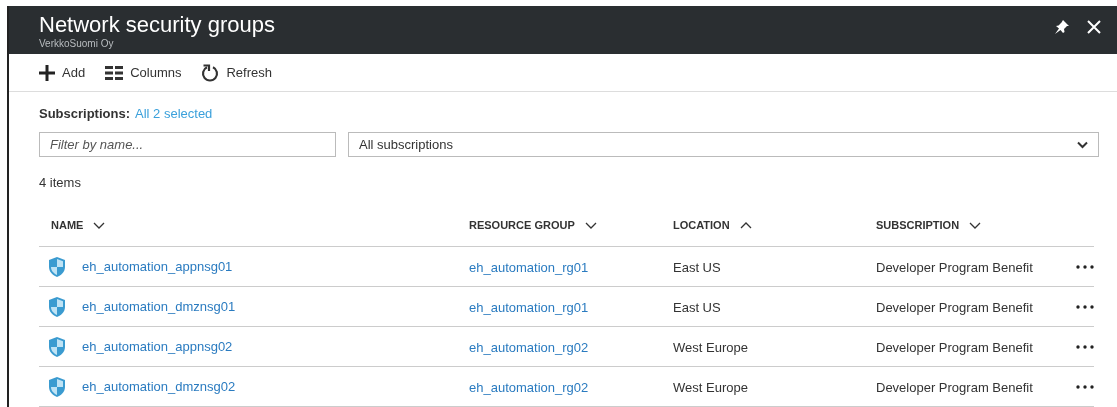 The width and height of the screenshot is (1117, 407). What do you see at coordinates (571, 225) in the screenshot?
I see `column-header: RESOURCE GROUP` at bounding box center [571, 225].